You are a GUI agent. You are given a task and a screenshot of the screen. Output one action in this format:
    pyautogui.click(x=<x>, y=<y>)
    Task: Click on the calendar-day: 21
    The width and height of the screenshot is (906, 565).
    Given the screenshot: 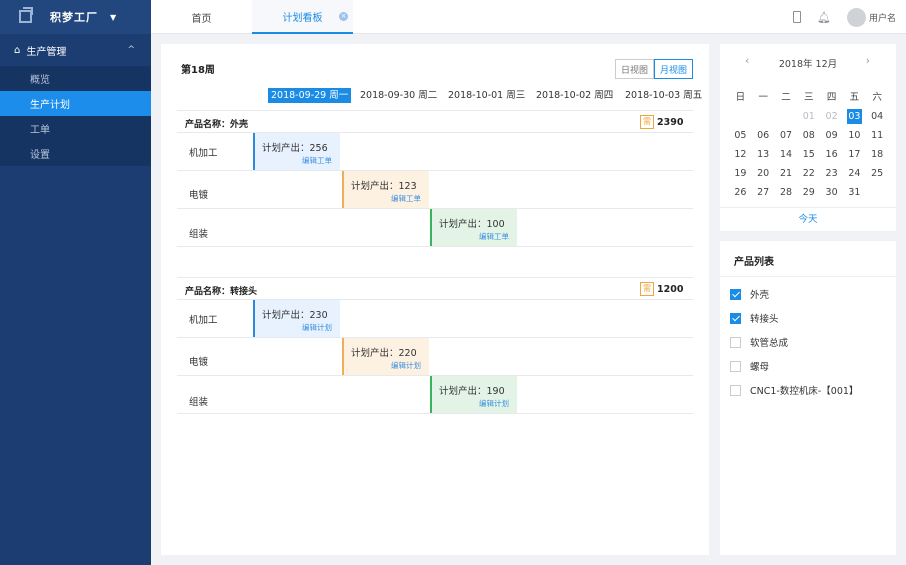 What is the action you would take?
    pyautogui.click(x=786, y=175)
    